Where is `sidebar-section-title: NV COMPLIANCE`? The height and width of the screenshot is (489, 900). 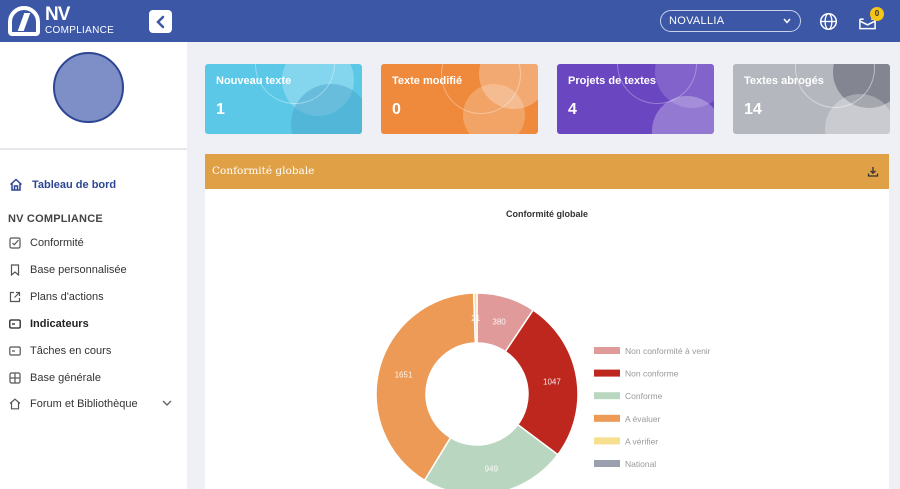 sidebar-section-title: NV COMPLIANCE is located at coordinates (55, 219).